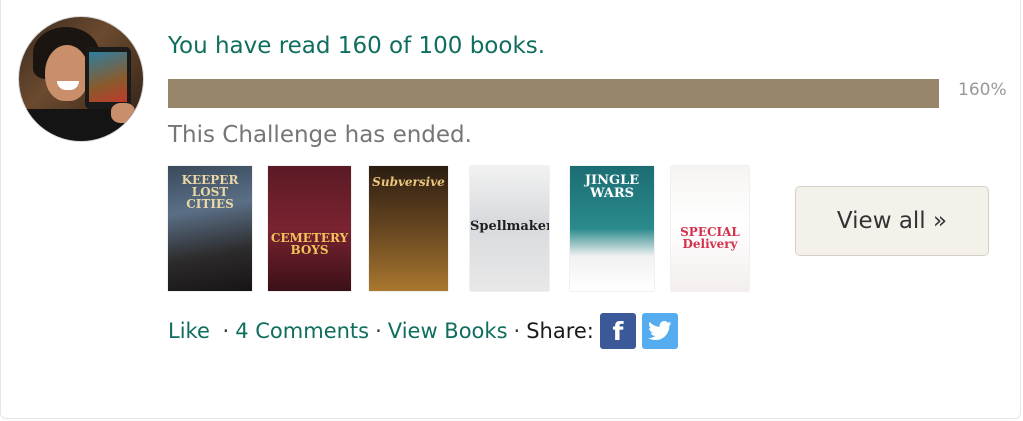 This screenshot has width=1023, height=421. Describe the element at coordinates (617, 331) in the screenshot. I see `facebook-icon: f` at that location.